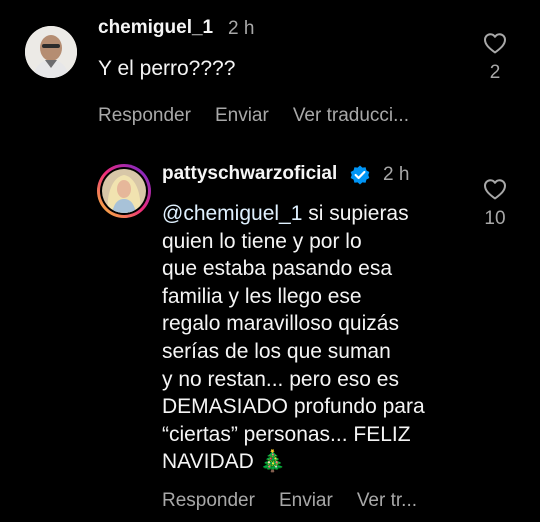  Describe the element at coordinates (262, 296) in the screenshot. I see `reply-line-4: familia y les llego ese` at that location.